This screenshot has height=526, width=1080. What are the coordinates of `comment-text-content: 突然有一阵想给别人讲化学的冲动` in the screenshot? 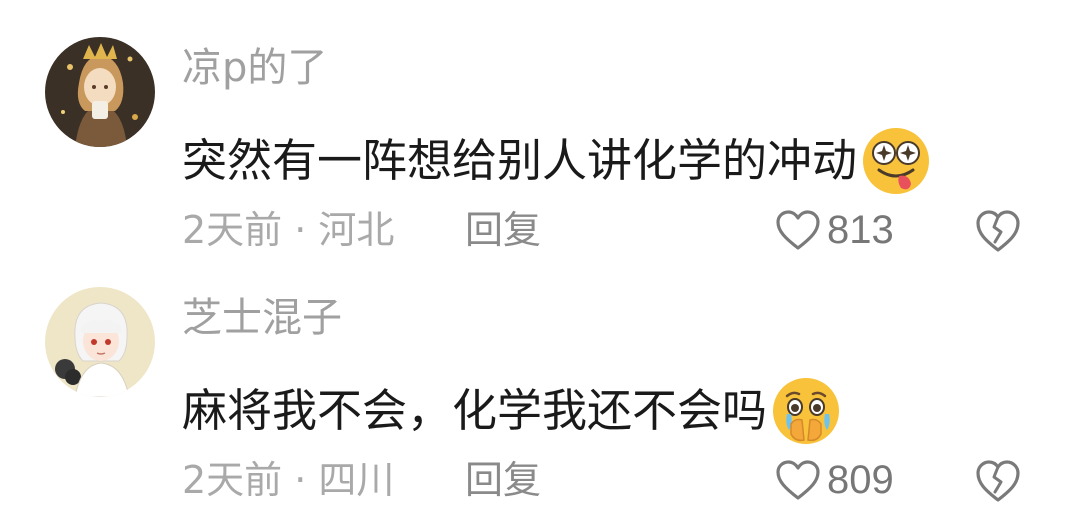 It's located at (520, 160).